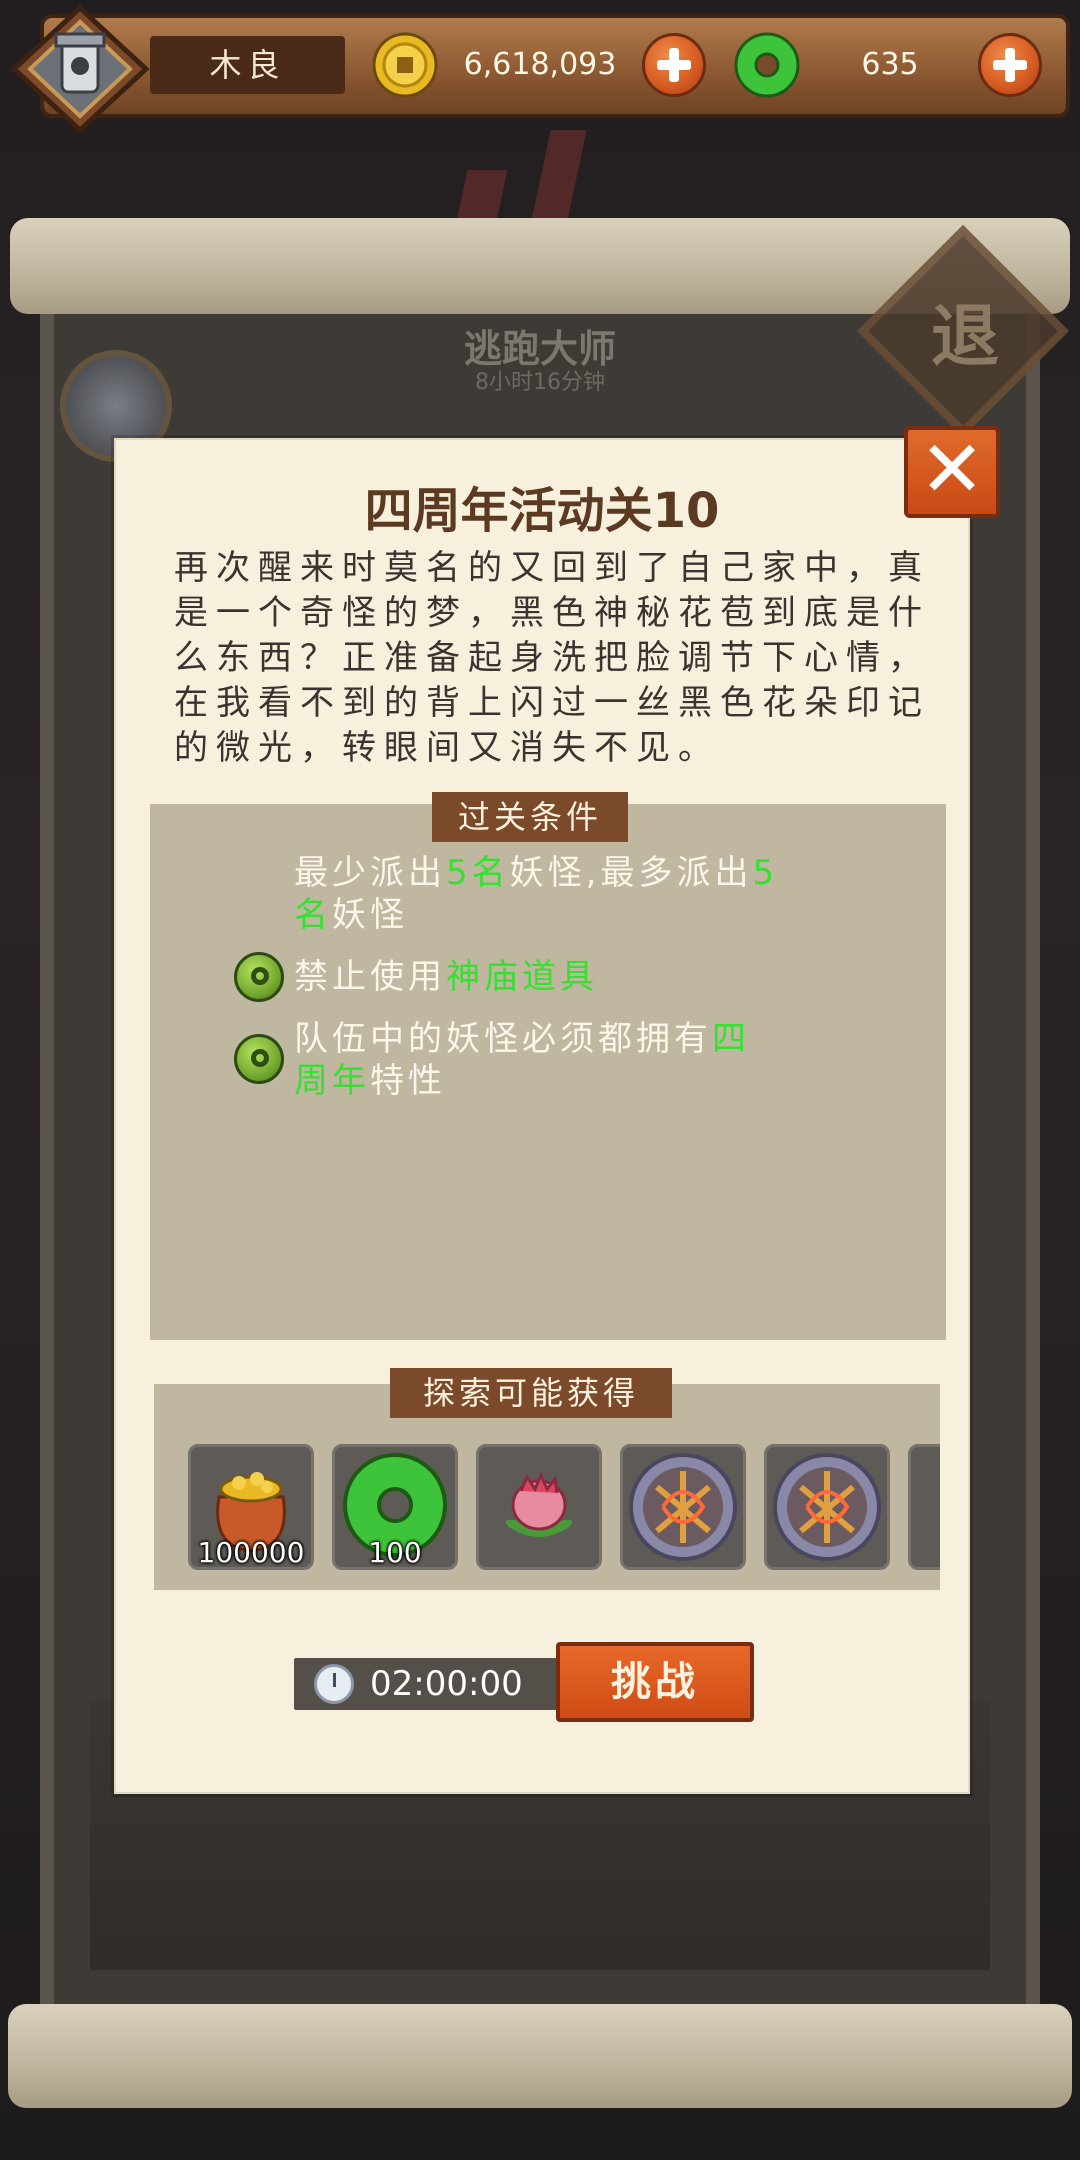 The width and height of the screenshot is (1080, 2160). Describe the element at coordinates (574, 1081) in the screenshot. I see `condition-text-line: 周年特性` at that location.